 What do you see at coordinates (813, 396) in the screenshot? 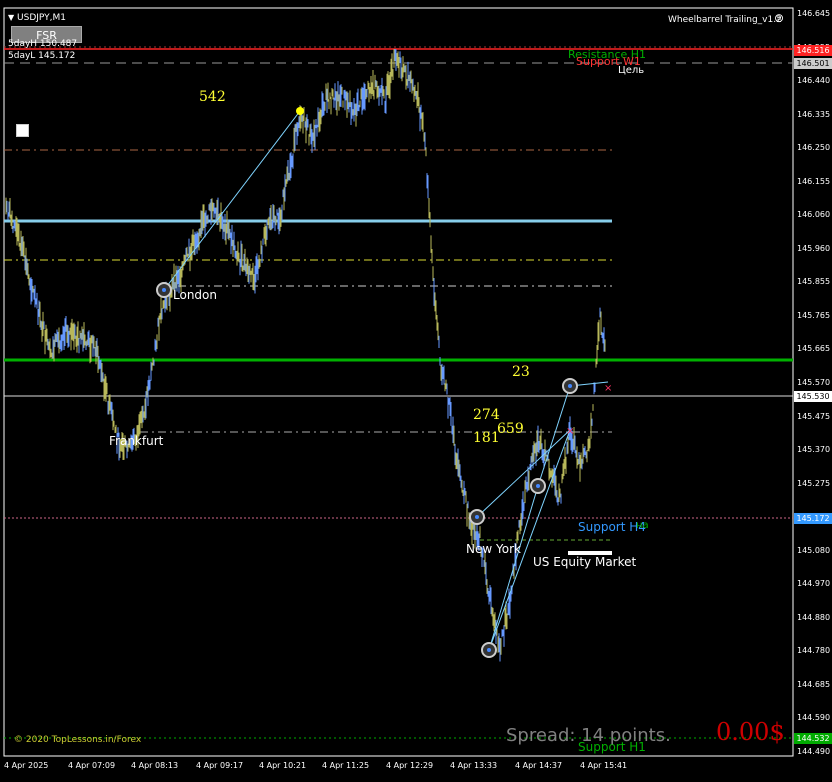
I see `current-price-box: 145.530` at bounding box center [813, 396].